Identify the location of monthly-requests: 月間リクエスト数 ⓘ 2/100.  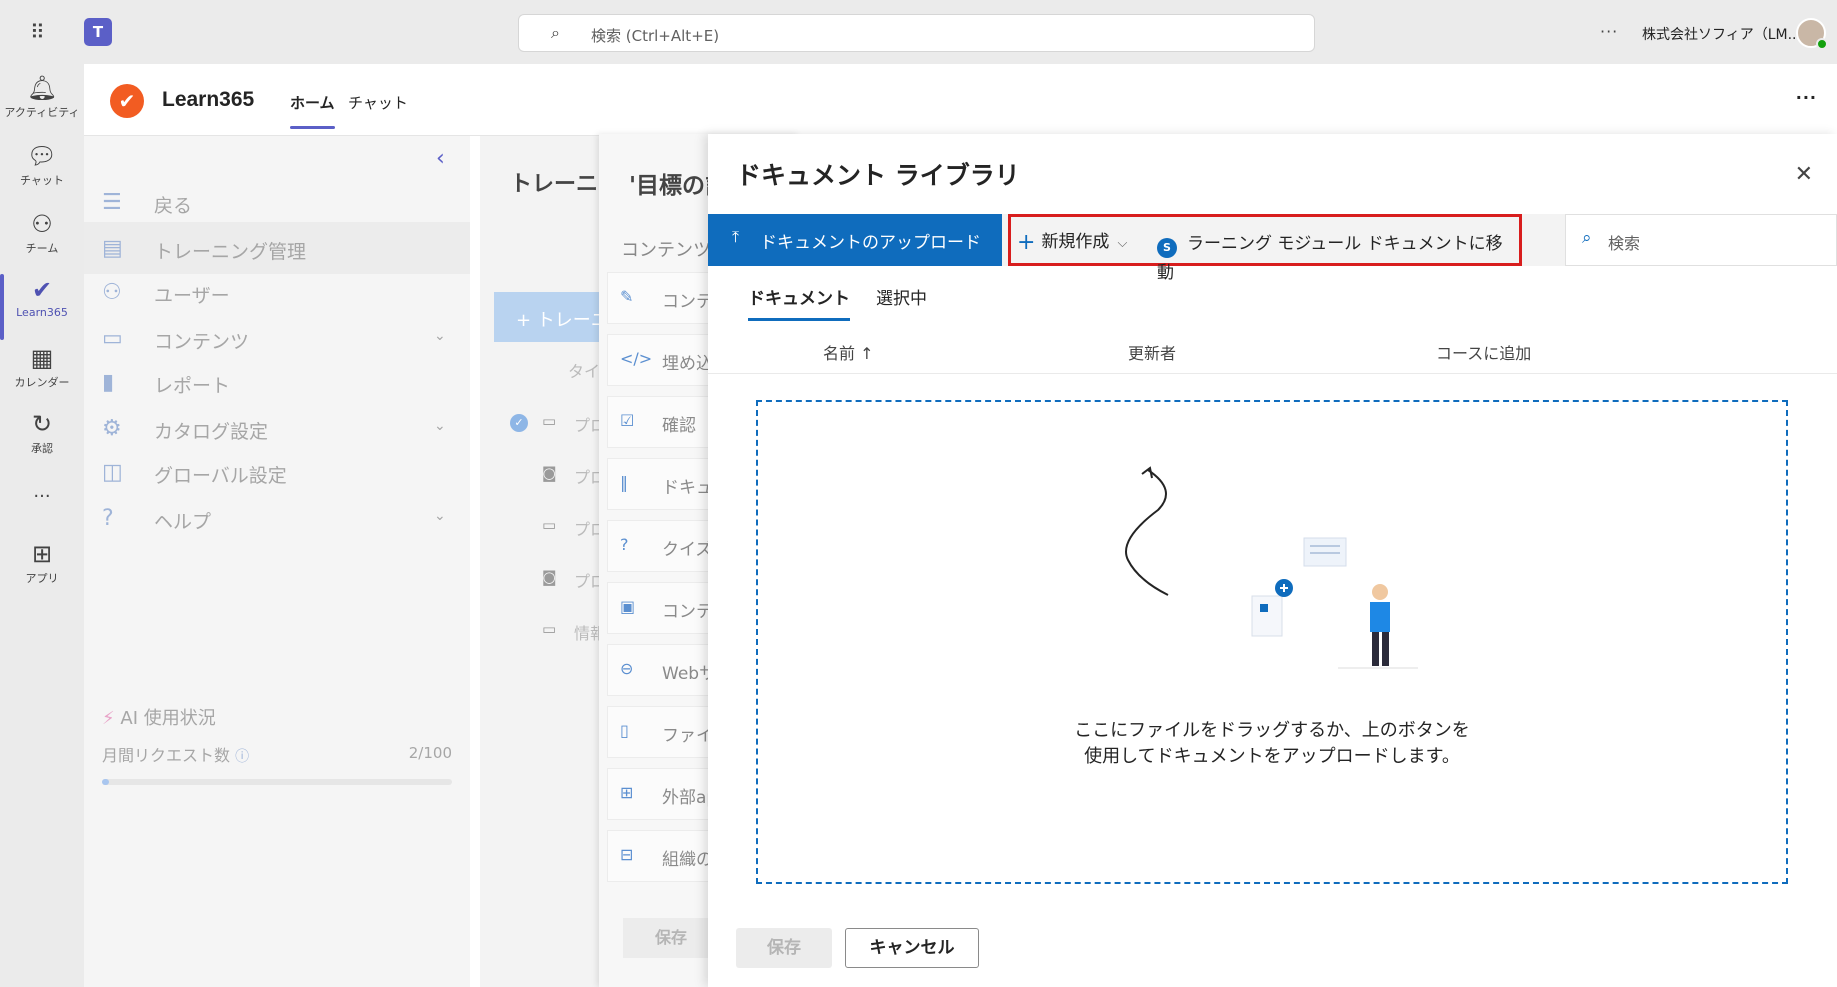
(277, 754).